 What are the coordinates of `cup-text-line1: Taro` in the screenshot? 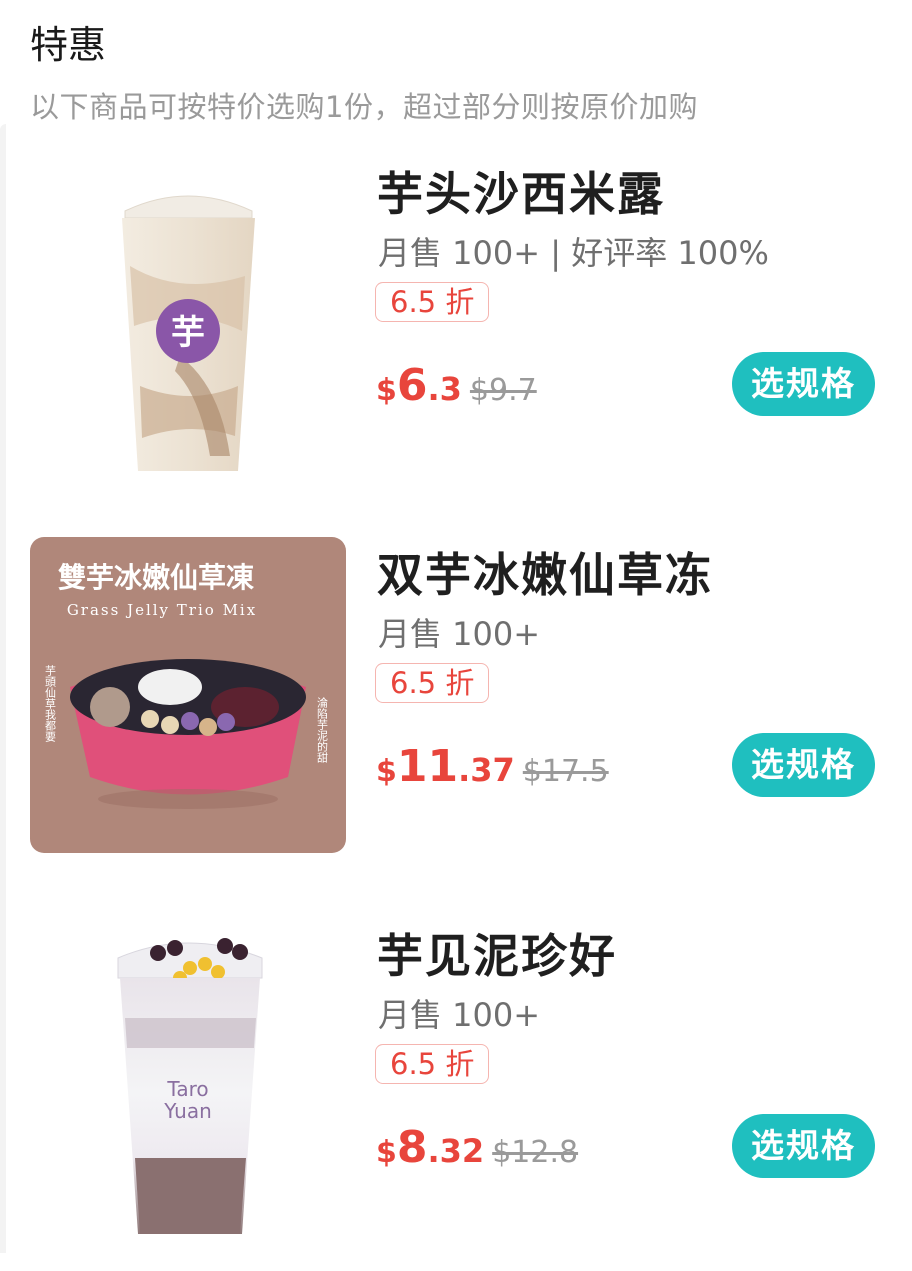 It's located at (187, 1089).